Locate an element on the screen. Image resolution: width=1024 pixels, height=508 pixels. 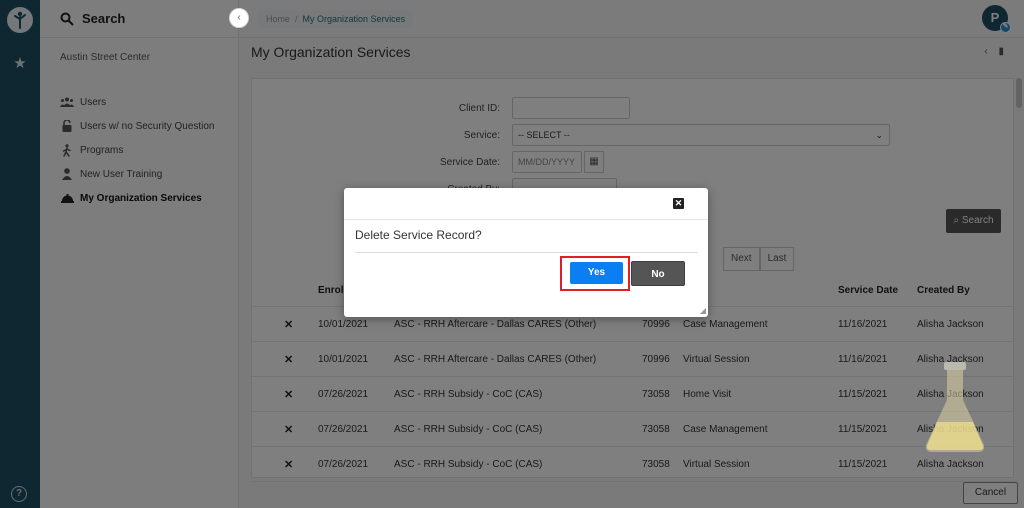
no-button: No is located at coordinates (658, 273).